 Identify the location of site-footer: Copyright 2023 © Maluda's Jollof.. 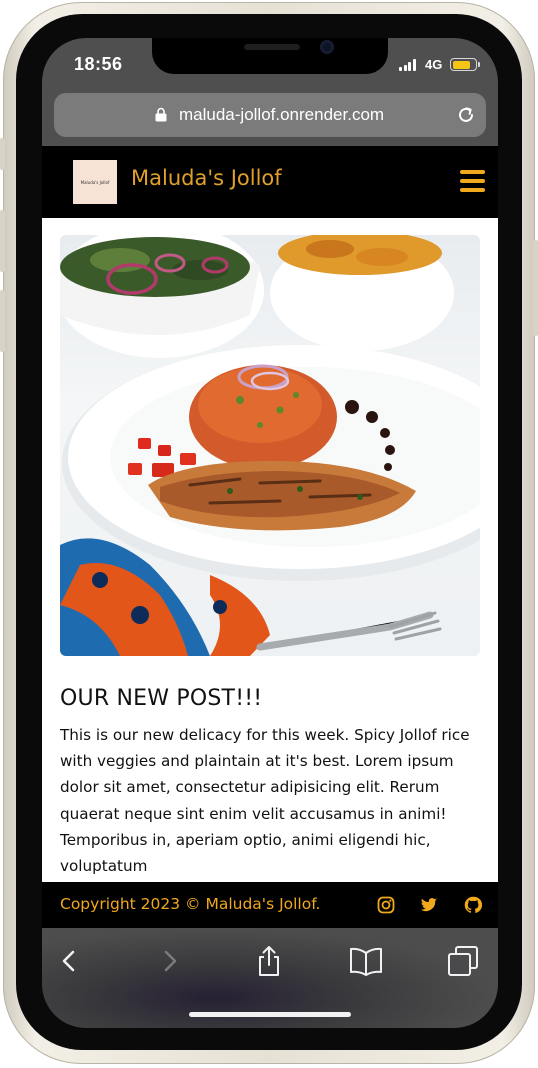
(270, 905).